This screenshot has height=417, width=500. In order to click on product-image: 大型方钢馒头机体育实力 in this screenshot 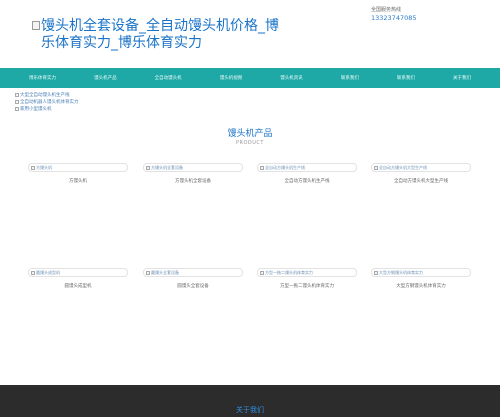, I will do `click(421, 272)`.